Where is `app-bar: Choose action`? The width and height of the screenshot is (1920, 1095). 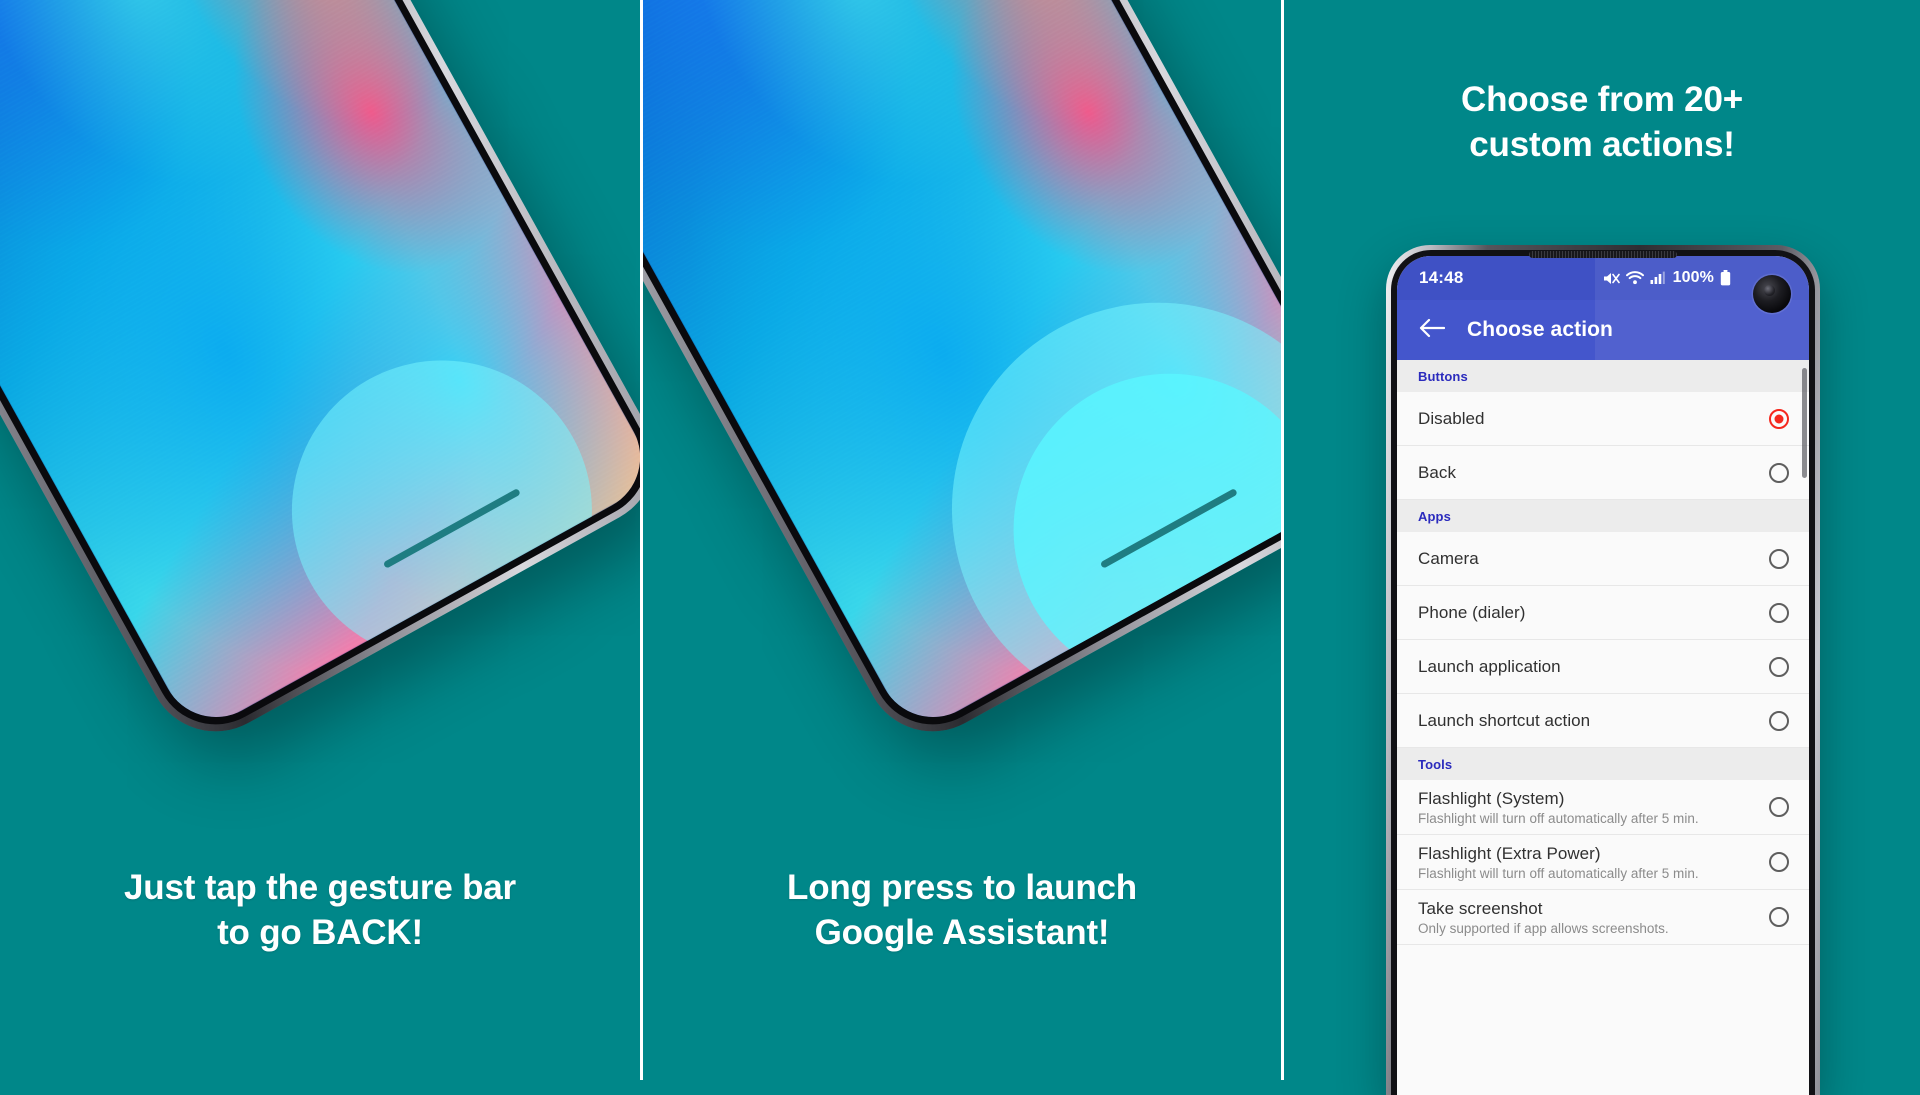 app-bar: Choose action is located at coordinates (1603, 330).